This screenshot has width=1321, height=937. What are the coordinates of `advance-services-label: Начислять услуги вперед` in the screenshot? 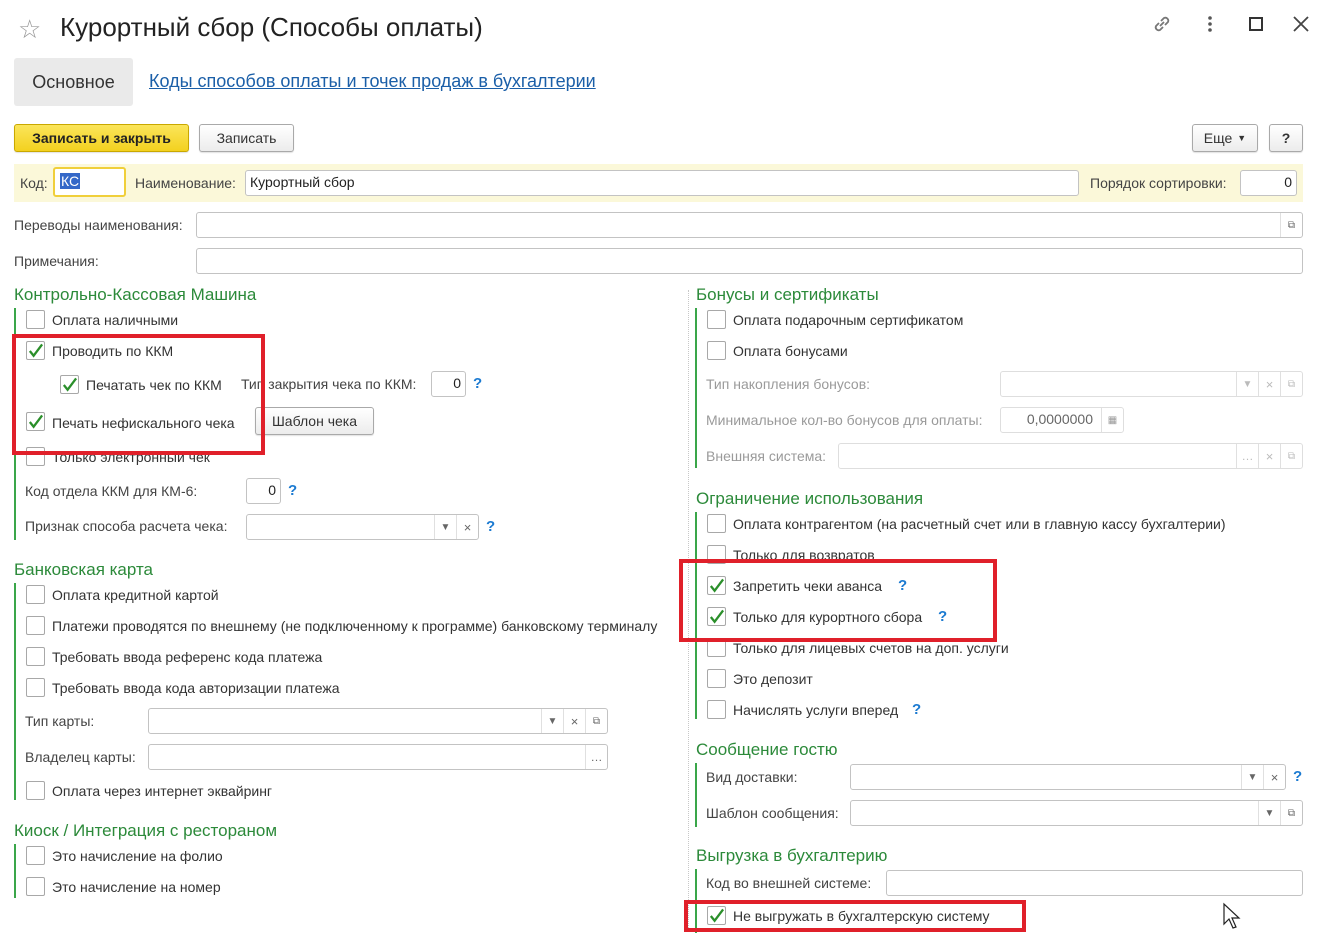 It's located at (816, 710).